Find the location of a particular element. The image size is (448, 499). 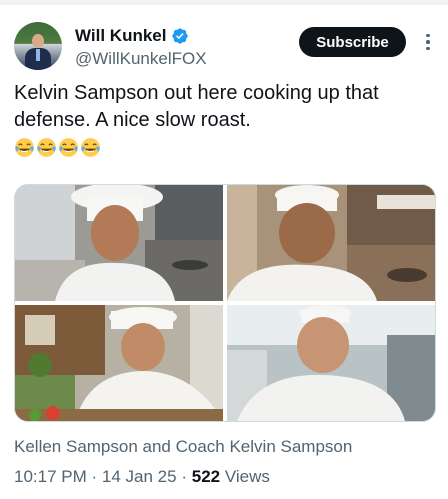

author-name-row: Will Kunkel is located at coordinates (132, 36).